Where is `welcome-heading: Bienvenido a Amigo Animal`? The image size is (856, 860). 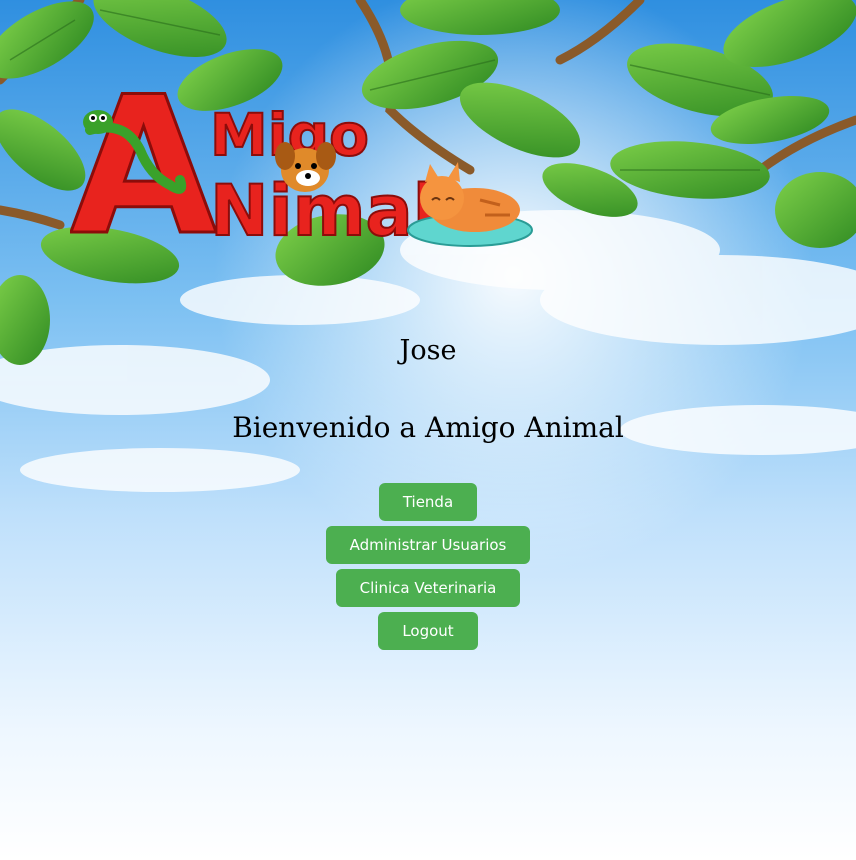 welcome-heading: Bienvenido a Amigo Animal is located at coordinates (428, 427).